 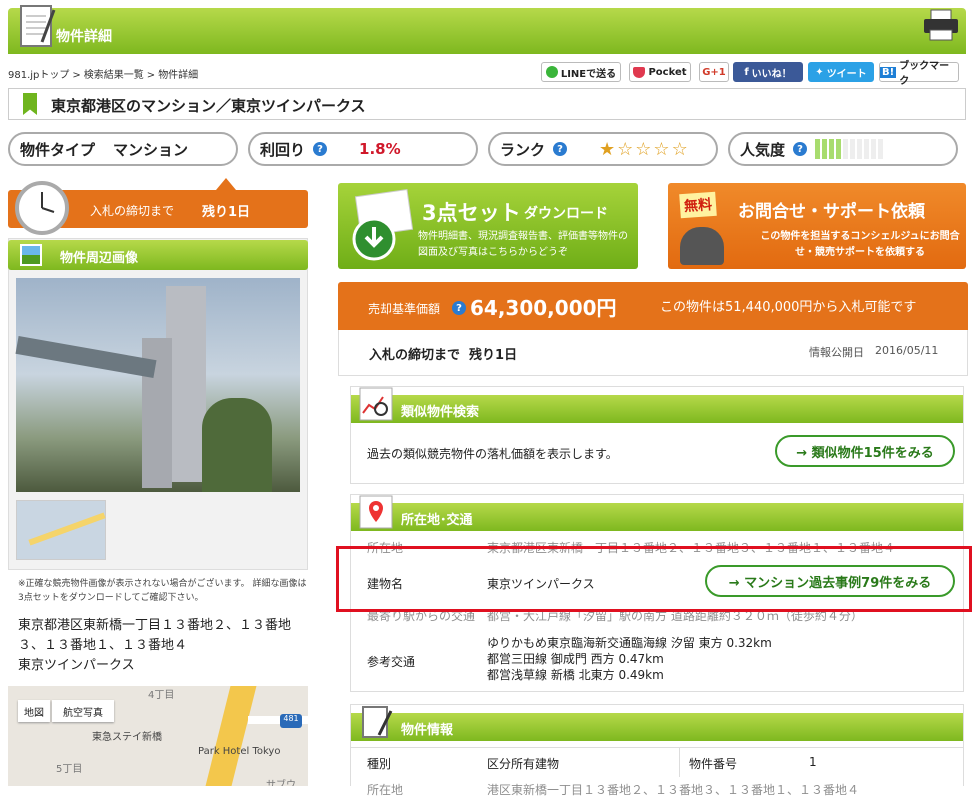 I want to click on info-header: 物件情報, so click(x=657, y=723).